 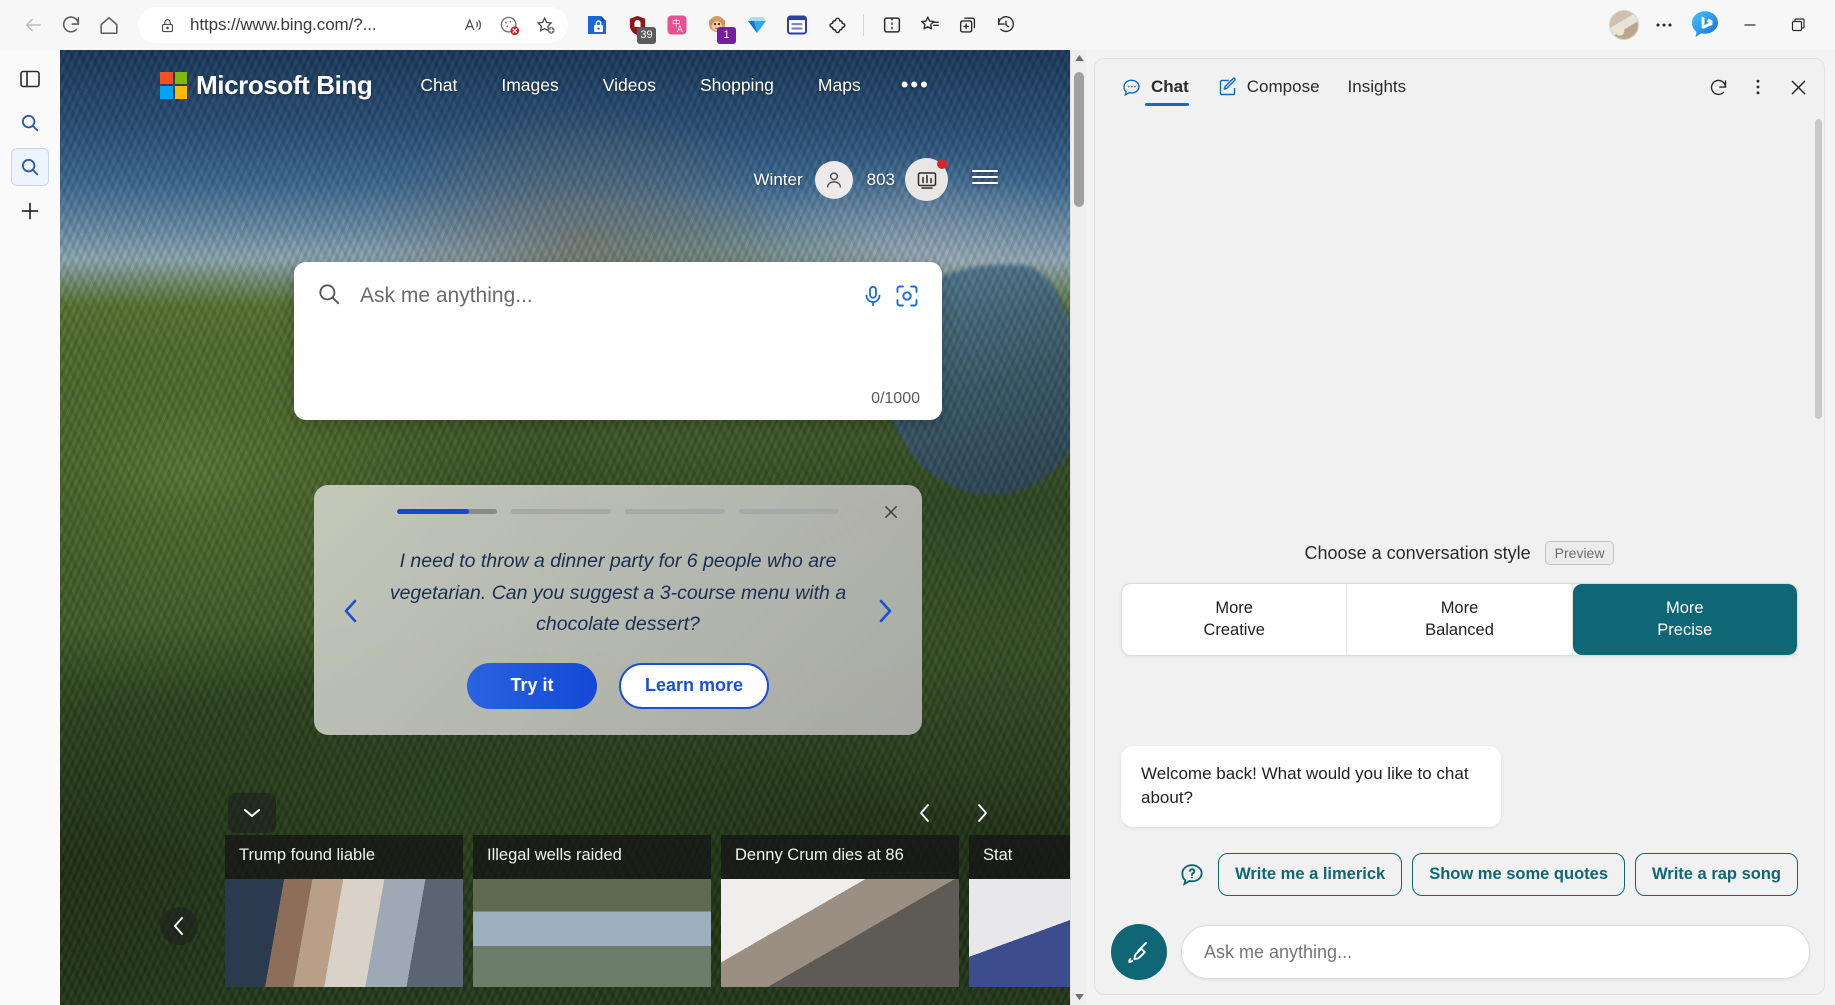 I want to click on news-card: Illegal wells raided, so click(x=592, y=911).